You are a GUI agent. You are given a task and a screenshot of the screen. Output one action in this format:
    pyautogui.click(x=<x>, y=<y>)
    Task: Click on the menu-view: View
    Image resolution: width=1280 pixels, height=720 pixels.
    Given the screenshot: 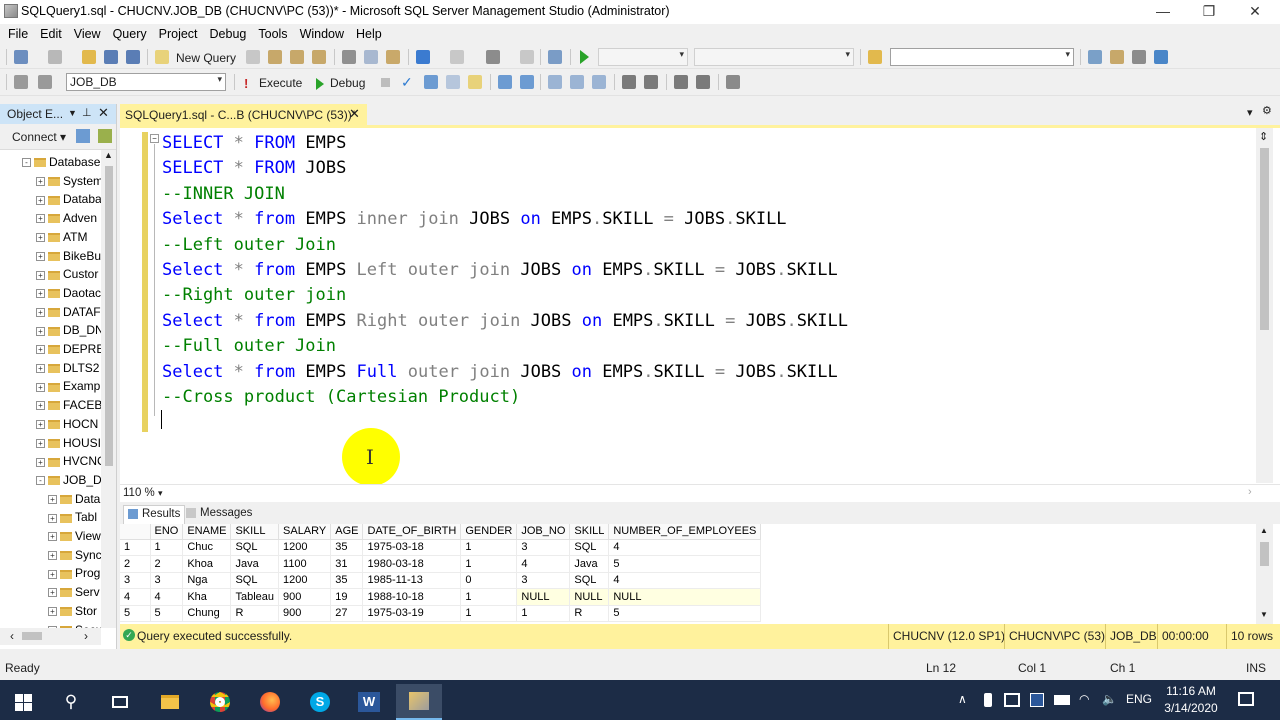 What is the action you would take?
    pyautogui.click(x=87, y=34)
    